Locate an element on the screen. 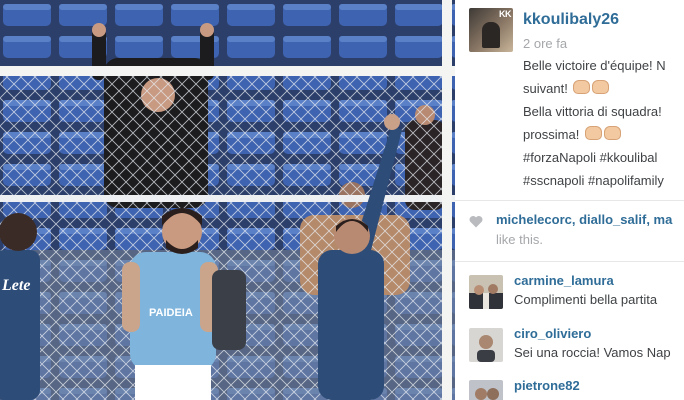 Image resolution: width=684 pixels, height=400 pixels. caption-line: Bella vittoria di squadra! is located at coordinates (592, 111).